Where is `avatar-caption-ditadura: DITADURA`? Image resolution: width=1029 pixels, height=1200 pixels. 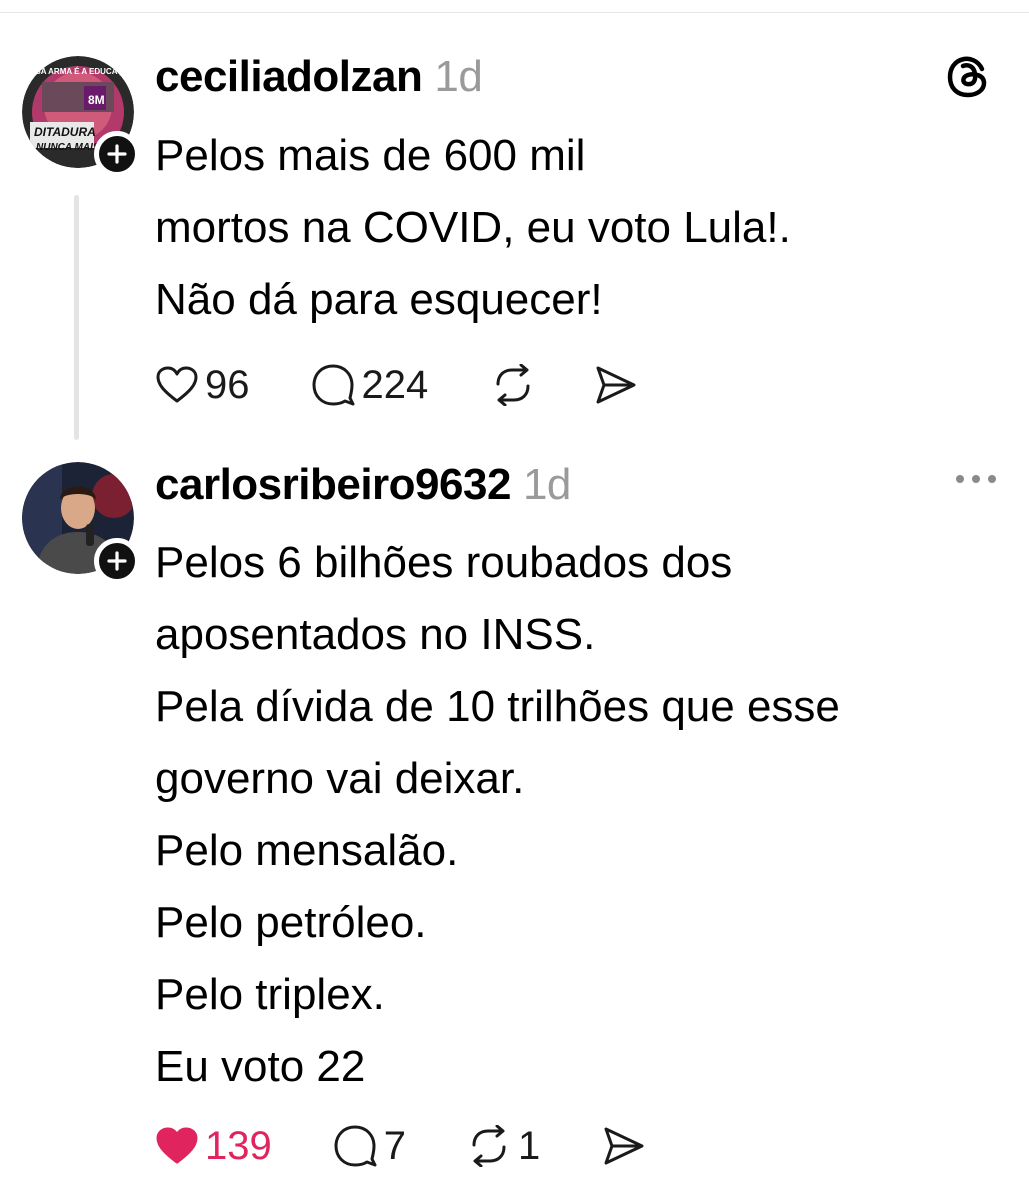 avatar-caption-ditadura: DITADURA is located at coordinates (65, 132).